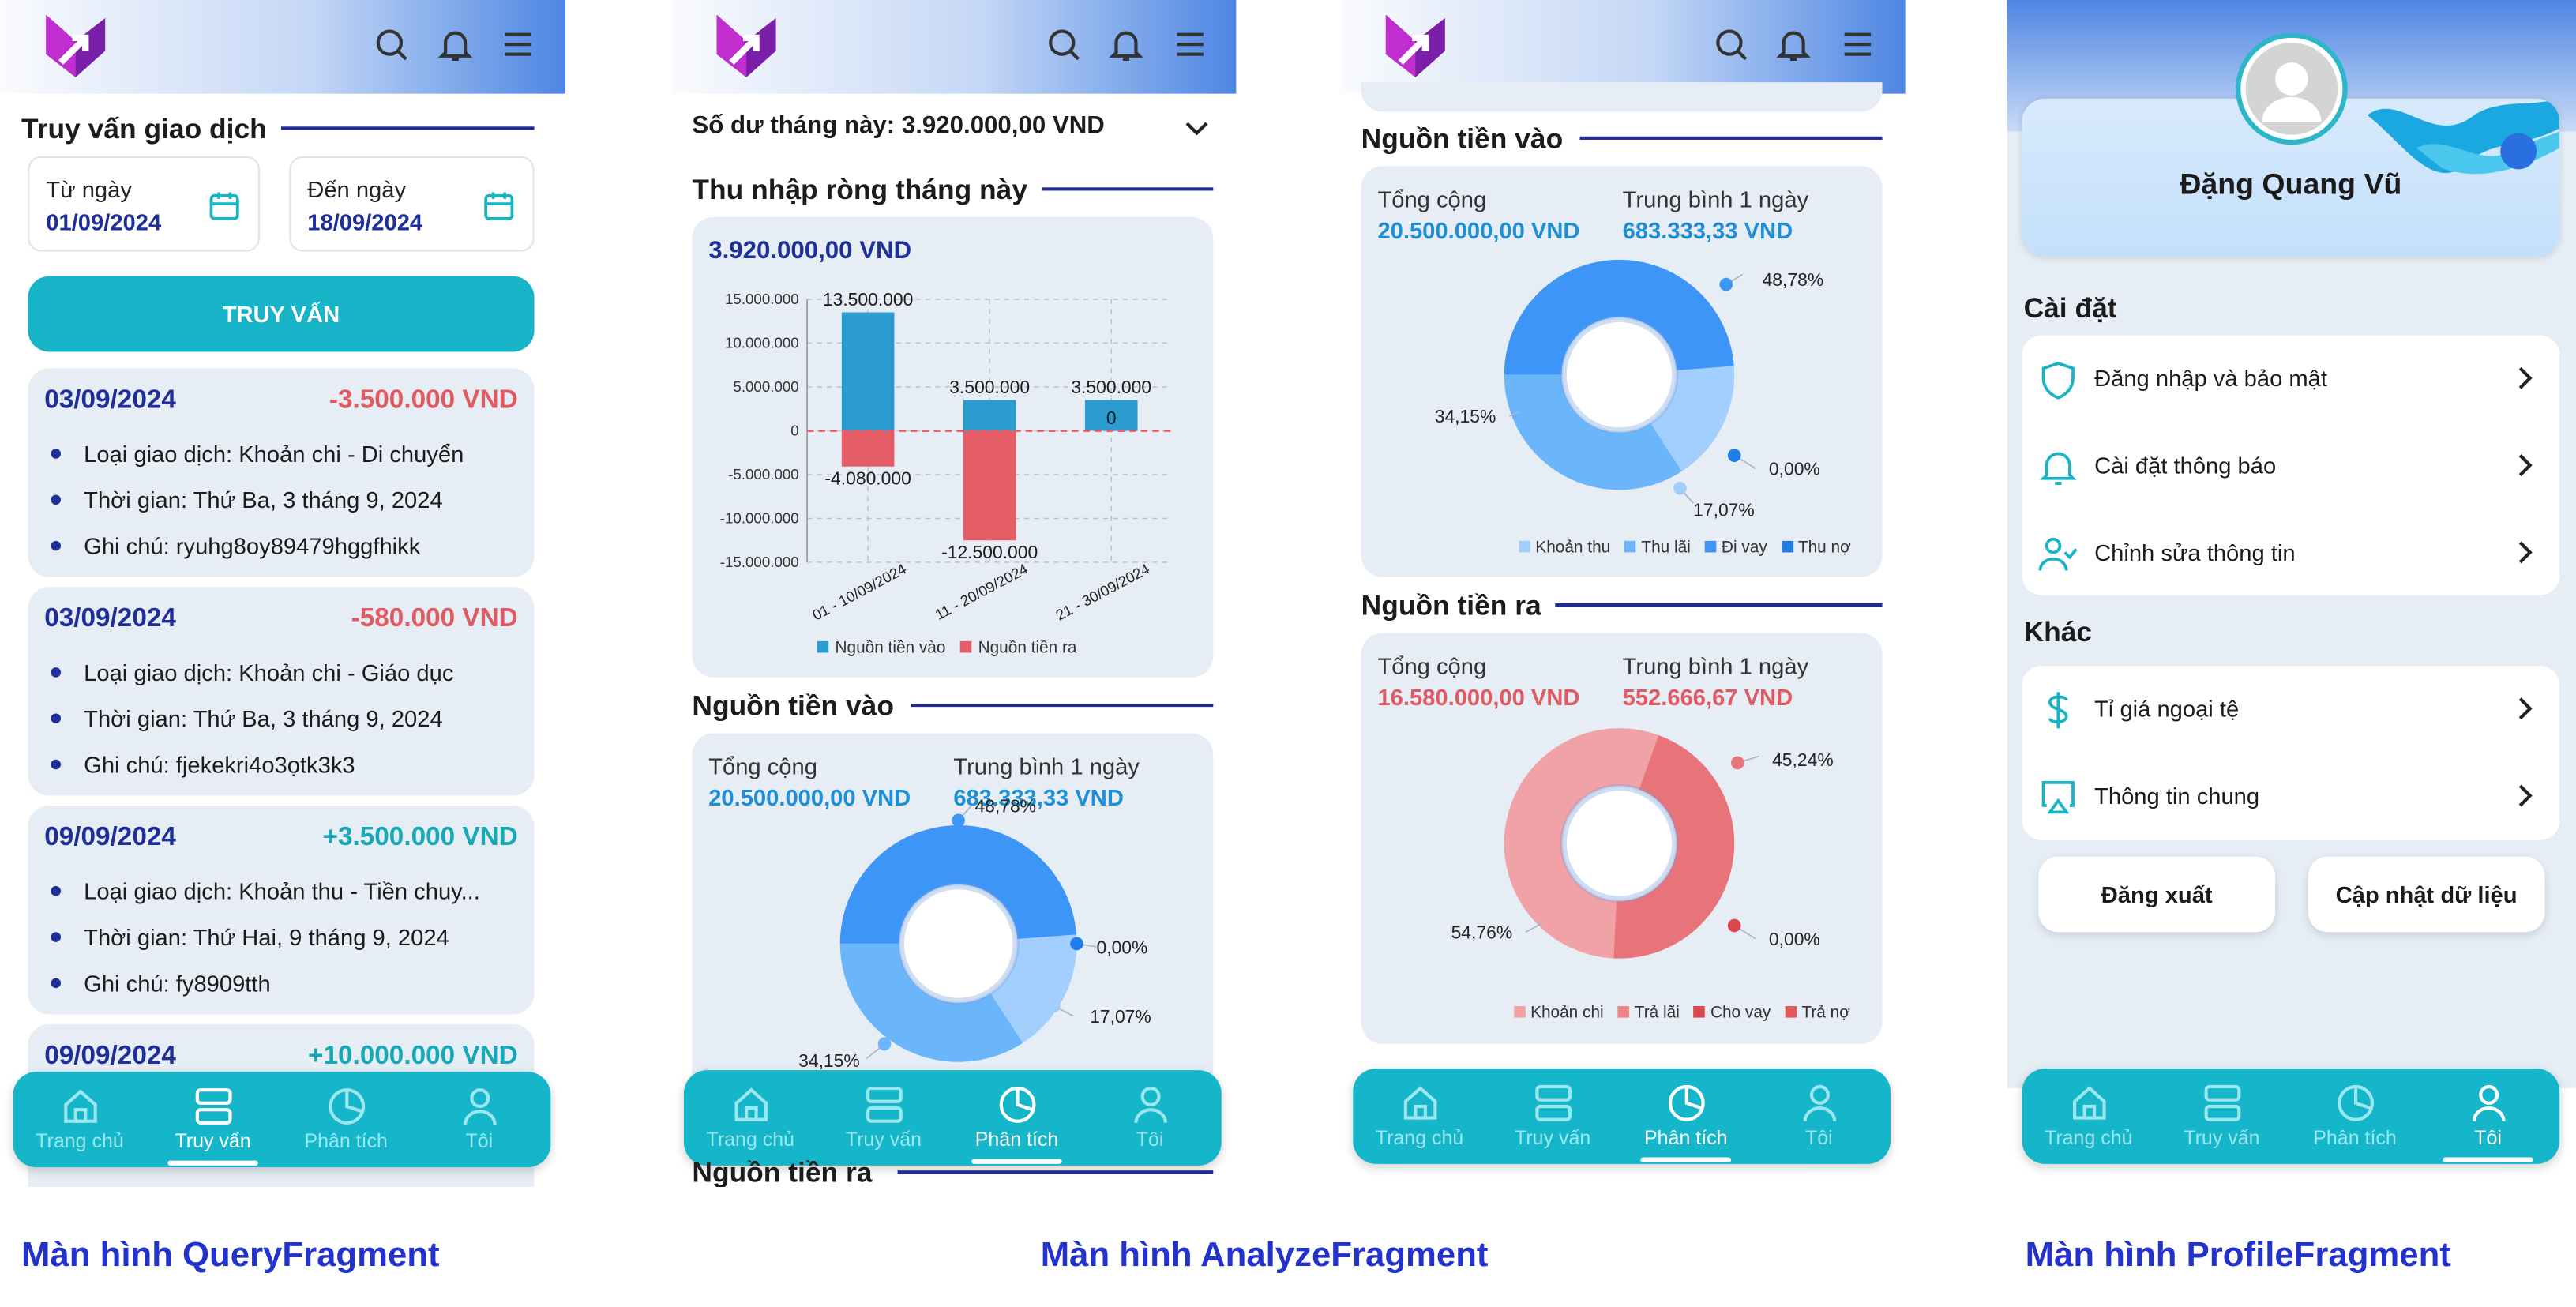  What do you see at coordinates (793, 706) in the screenshot?
I see `income-title: Nguồn tiền vào` at bounding box center [793, 706].